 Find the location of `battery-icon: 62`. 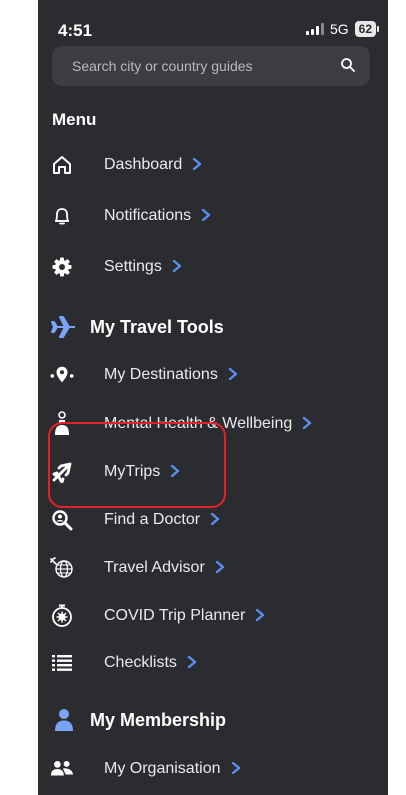

battery-icon: 62 is located at coordinates (367, 29).